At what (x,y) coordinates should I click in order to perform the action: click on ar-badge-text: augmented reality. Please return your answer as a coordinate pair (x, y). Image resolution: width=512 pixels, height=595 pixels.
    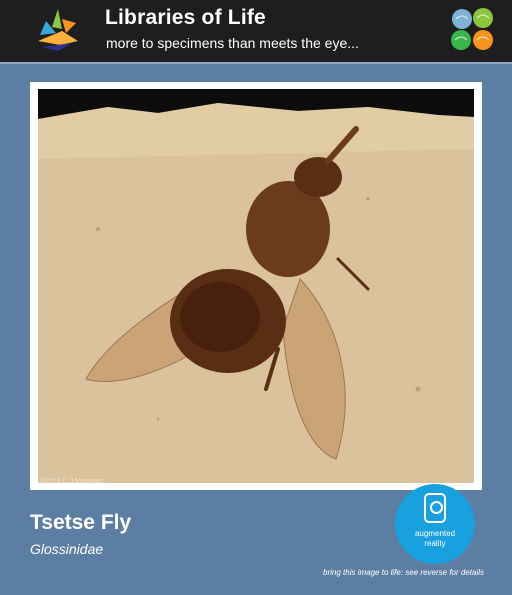
    Looking at the image, I should click on (435, 539).